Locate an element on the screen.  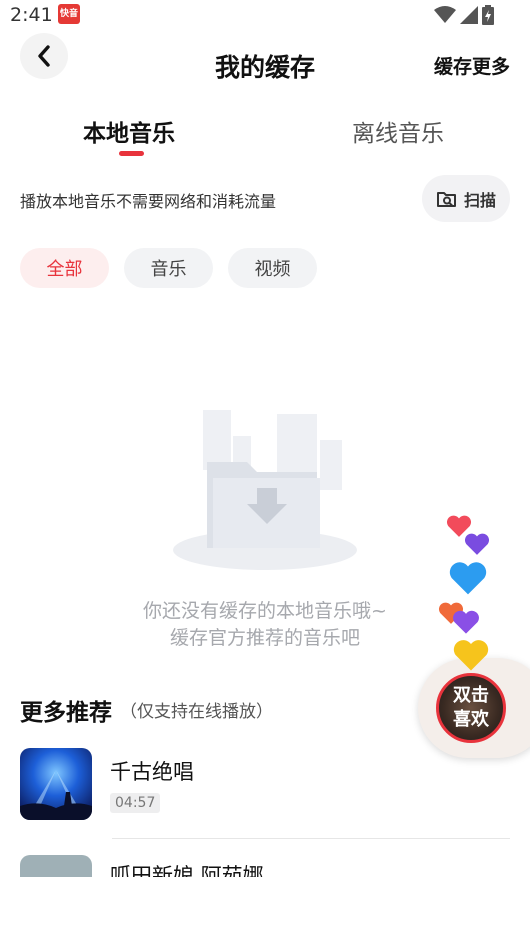
tab-offline-music: 离线音乐 is located at coordinates (398, 131).